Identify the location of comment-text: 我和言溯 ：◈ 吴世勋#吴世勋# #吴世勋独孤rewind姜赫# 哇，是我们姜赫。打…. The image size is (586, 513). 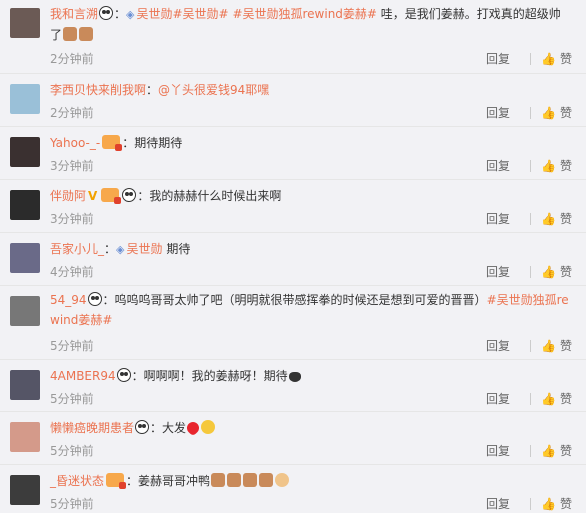
(305, 24).